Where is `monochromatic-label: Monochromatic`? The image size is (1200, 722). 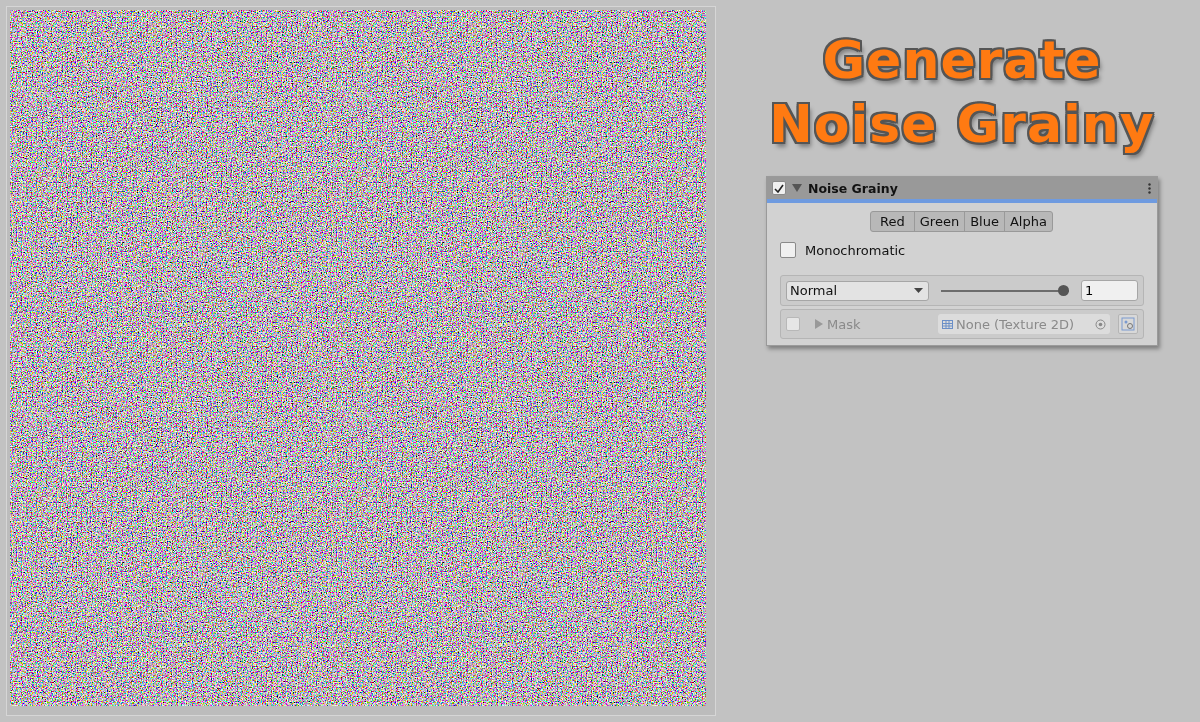 monochromatic-label: Monochromatic is located at coordinates (855, 250).